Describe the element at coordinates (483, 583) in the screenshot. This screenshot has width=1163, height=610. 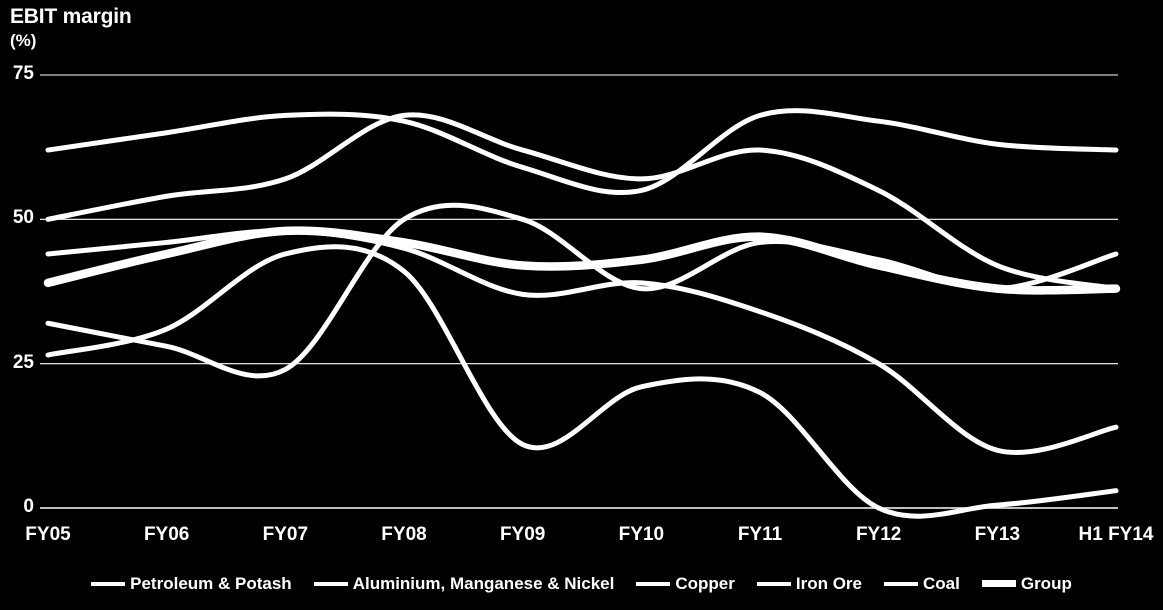
I see `legend-item-label: Aluminium, Manganese & Nickel` at that location.